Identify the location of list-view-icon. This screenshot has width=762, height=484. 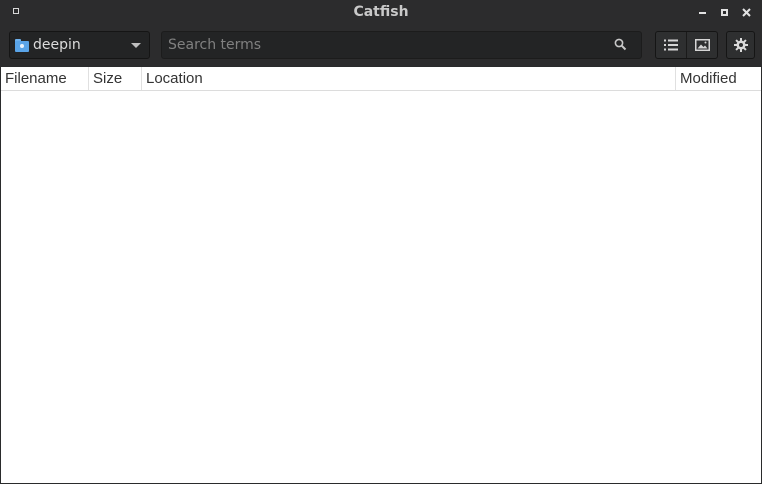
(671, 45).